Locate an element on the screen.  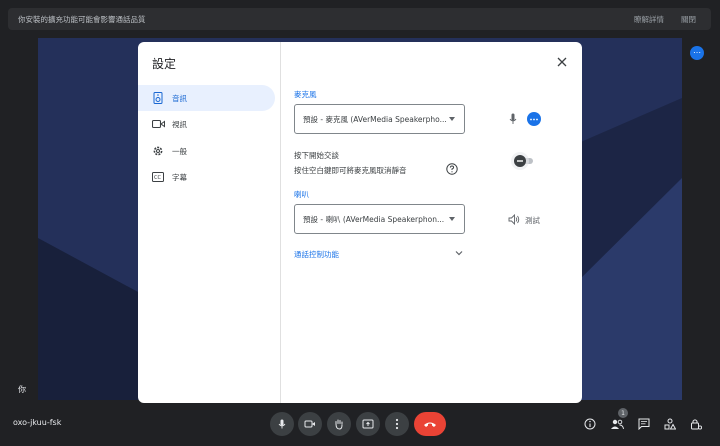
activities-icon is located at coordinates (670, 424).